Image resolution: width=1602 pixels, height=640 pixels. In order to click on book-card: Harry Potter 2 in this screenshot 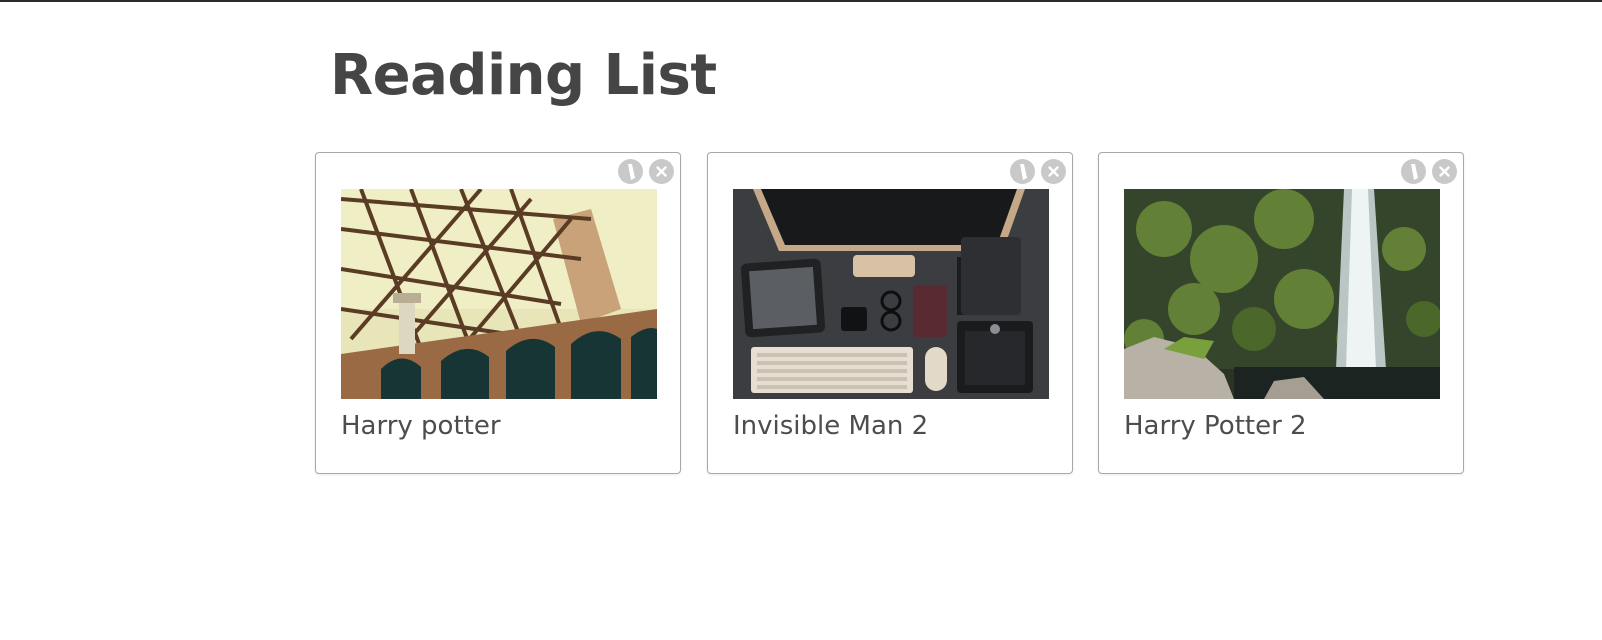, I will do `click(1281, 313)`.